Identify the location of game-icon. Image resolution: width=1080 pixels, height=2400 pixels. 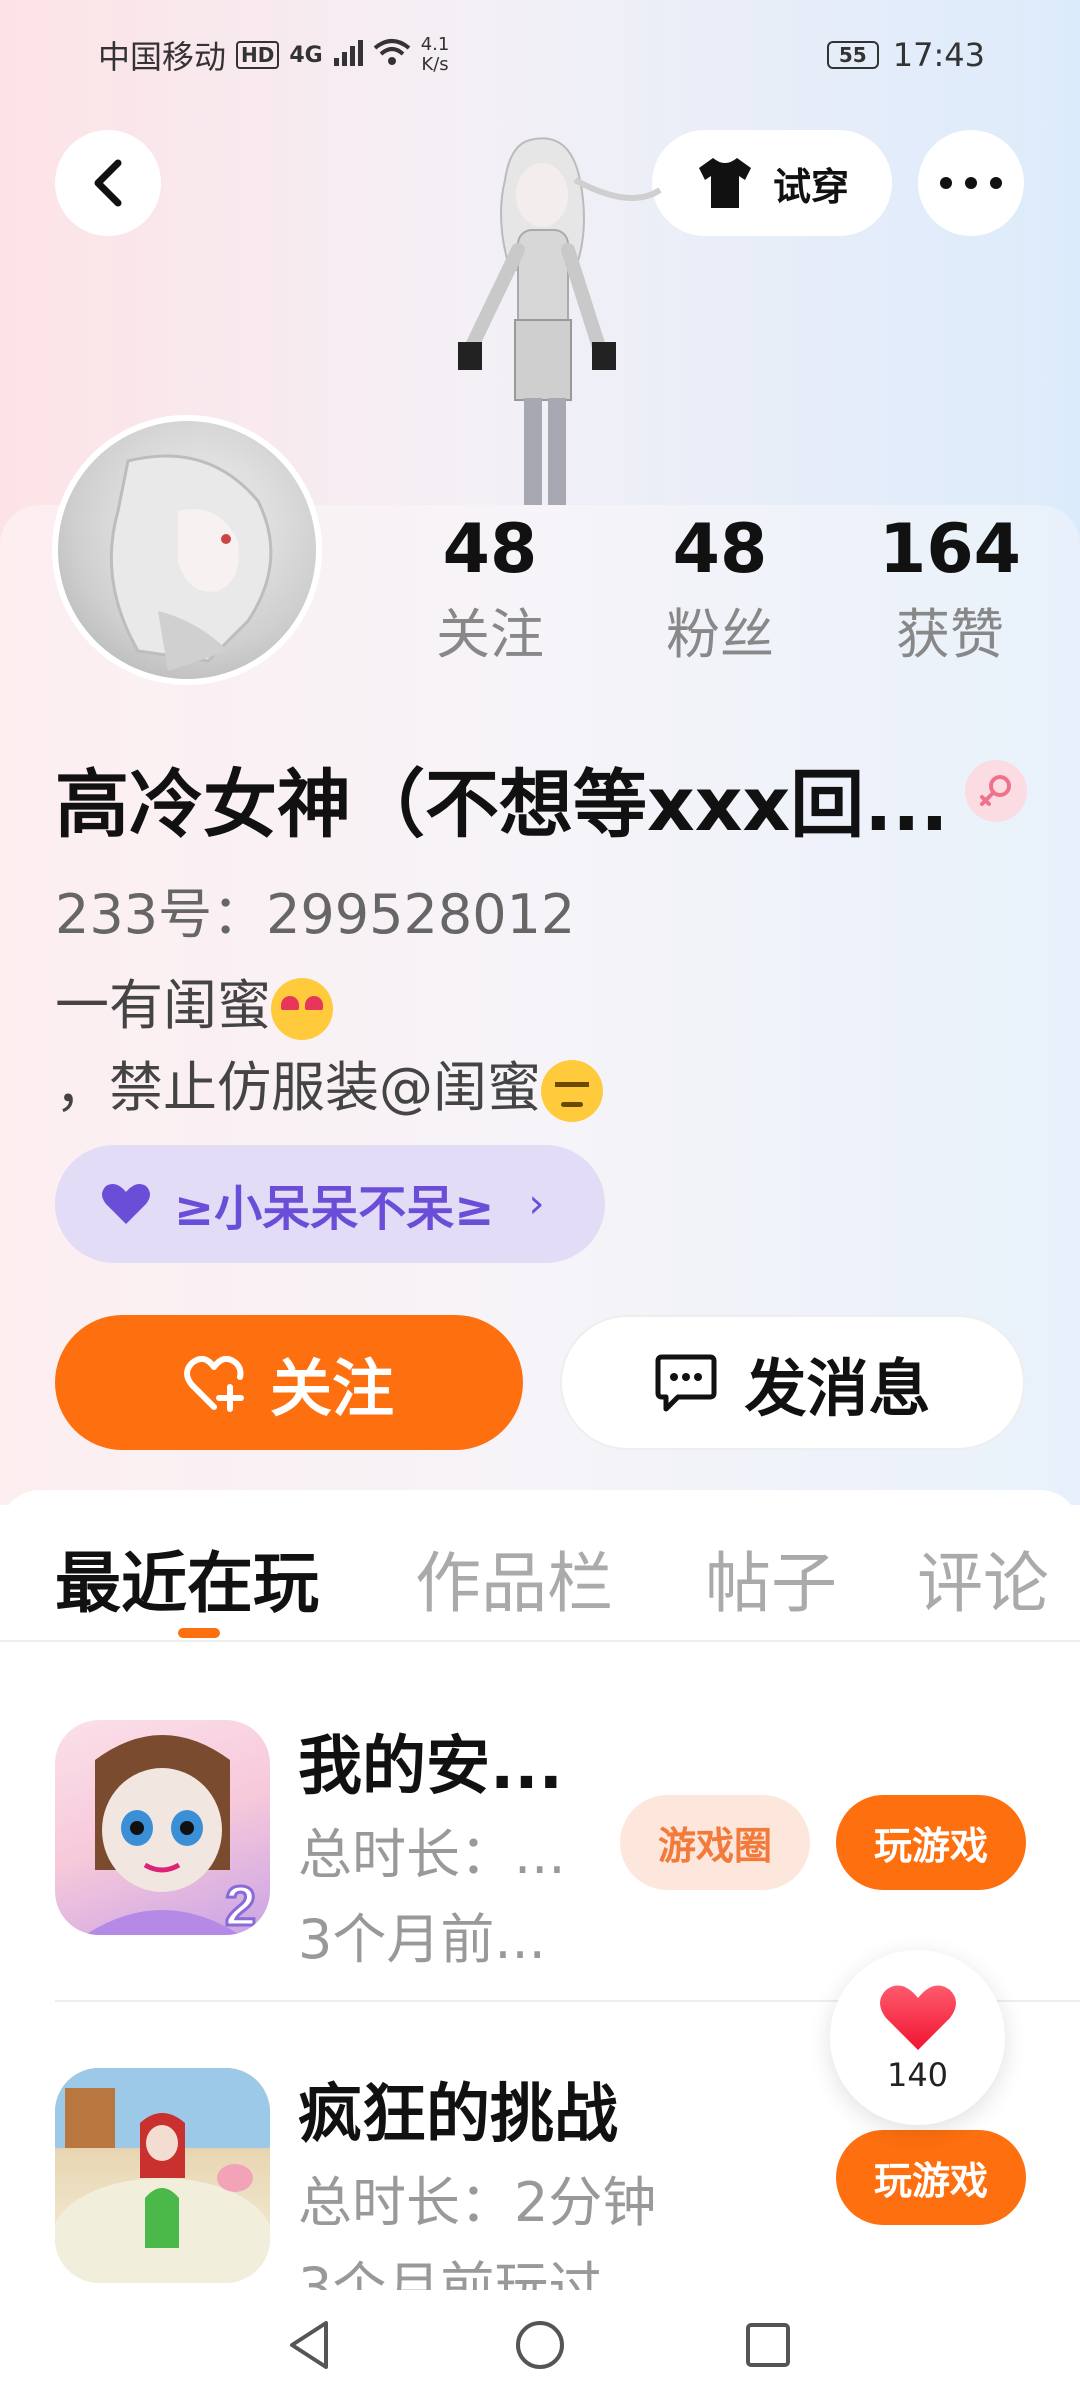
(162, 2175).